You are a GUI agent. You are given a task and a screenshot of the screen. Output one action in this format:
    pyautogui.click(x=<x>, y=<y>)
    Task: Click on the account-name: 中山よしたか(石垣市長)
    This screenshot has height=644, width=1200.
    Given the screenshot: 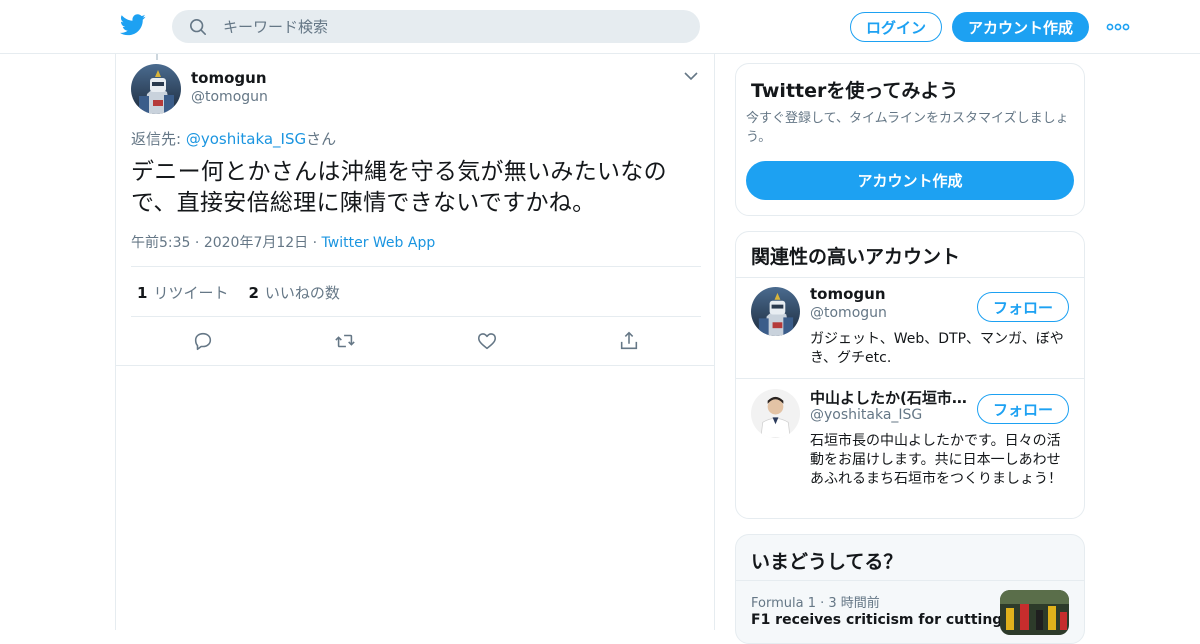 What is the action you would take?
    pyautogui.click(x=890, y=397)
    